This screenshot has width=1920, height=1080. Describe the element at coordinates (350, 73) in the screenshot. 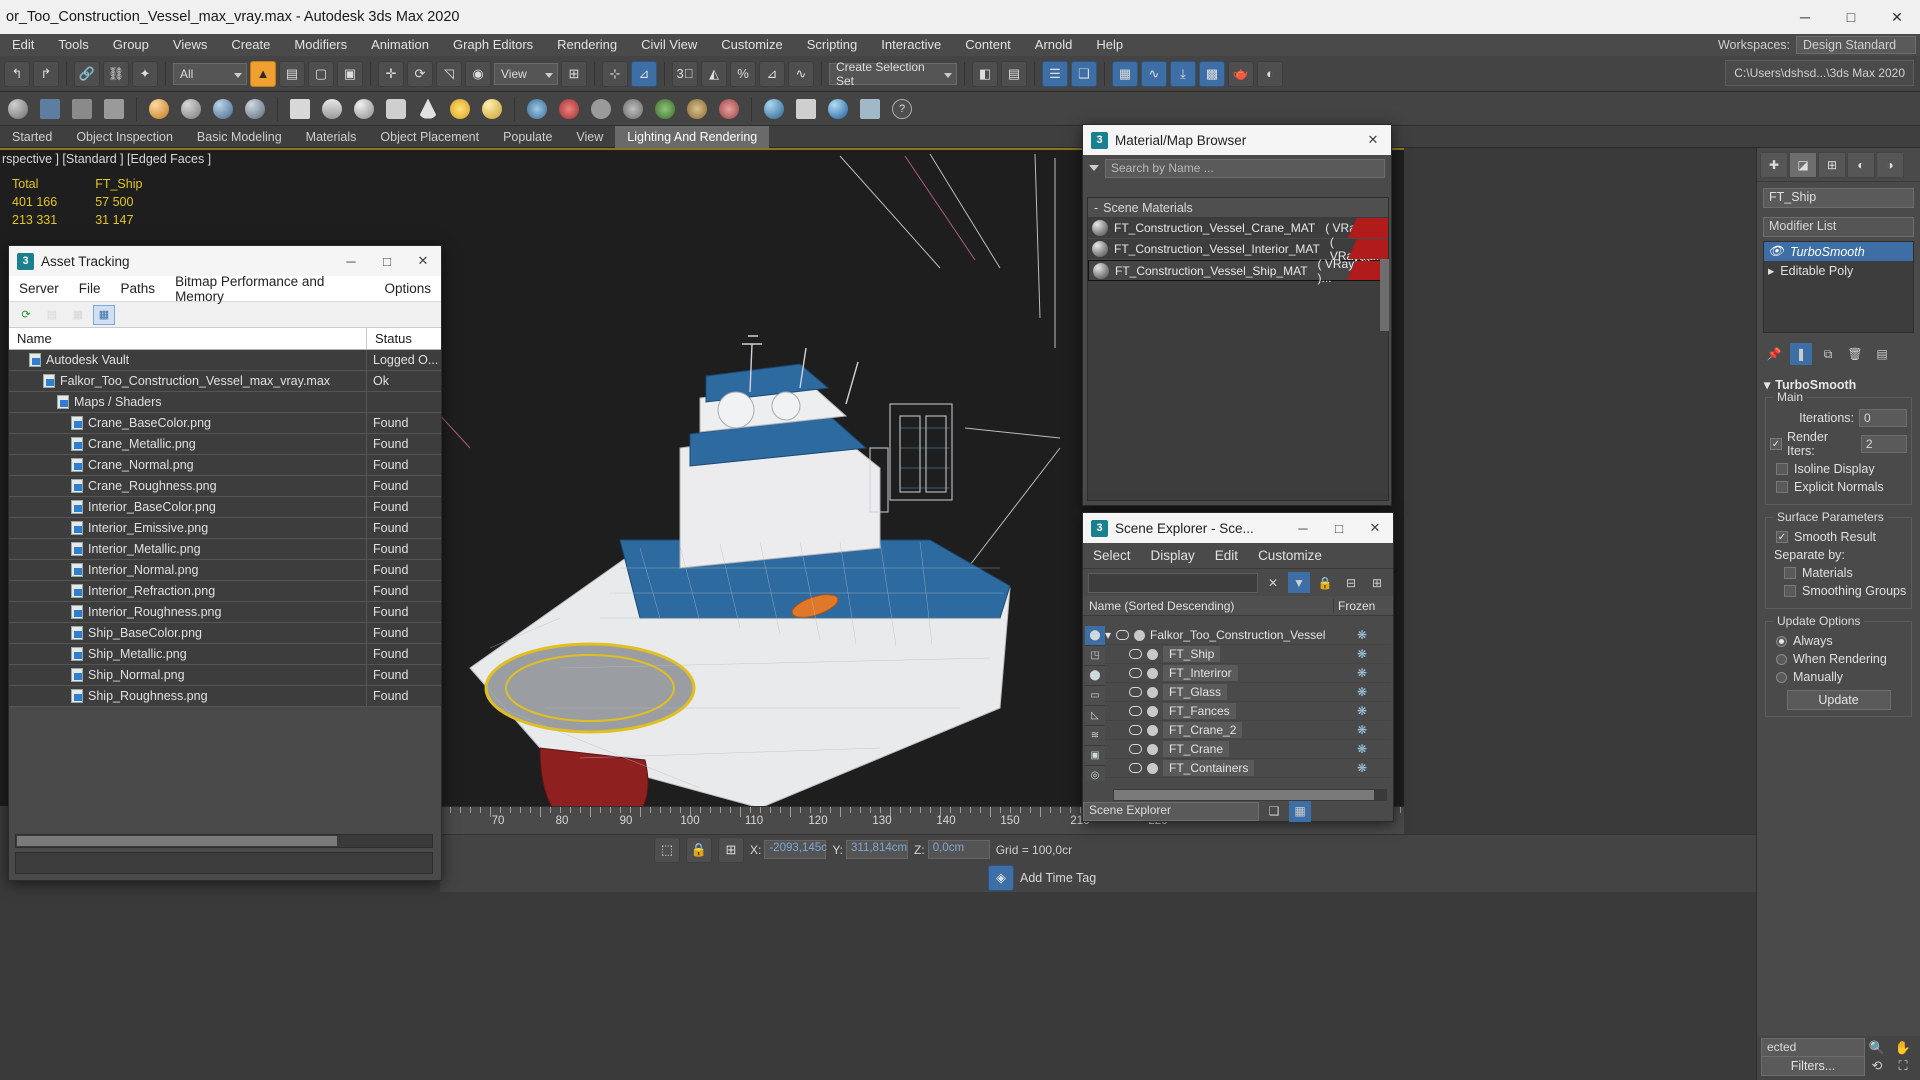

I see `window-crossing-icon: ▣` at that location.